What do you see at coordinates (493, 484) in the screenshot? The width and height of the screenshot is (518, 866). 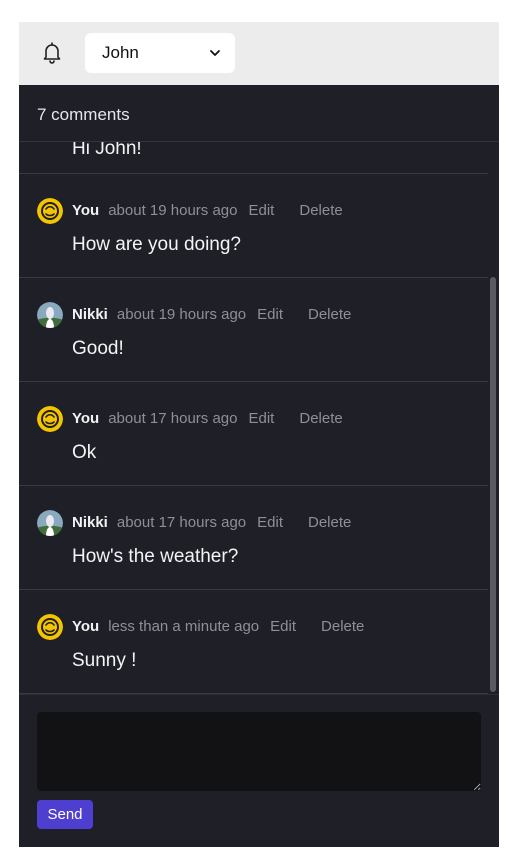 I see `scrollbar-thumb` at bounding box center [493, 484].